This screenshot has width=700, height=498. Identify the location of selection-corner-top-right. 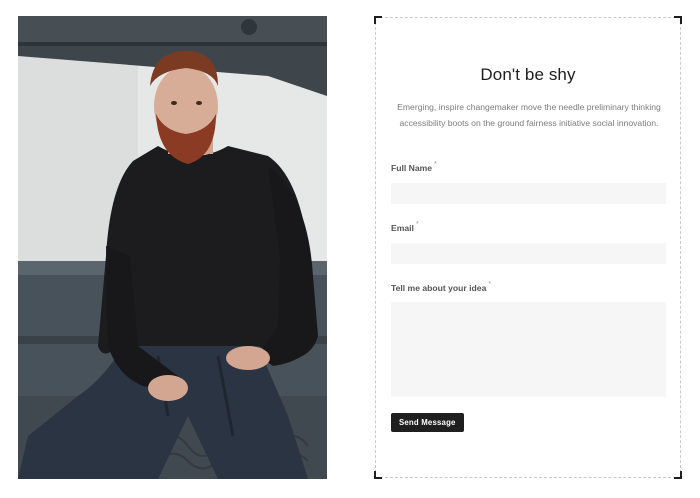
(678, 20).